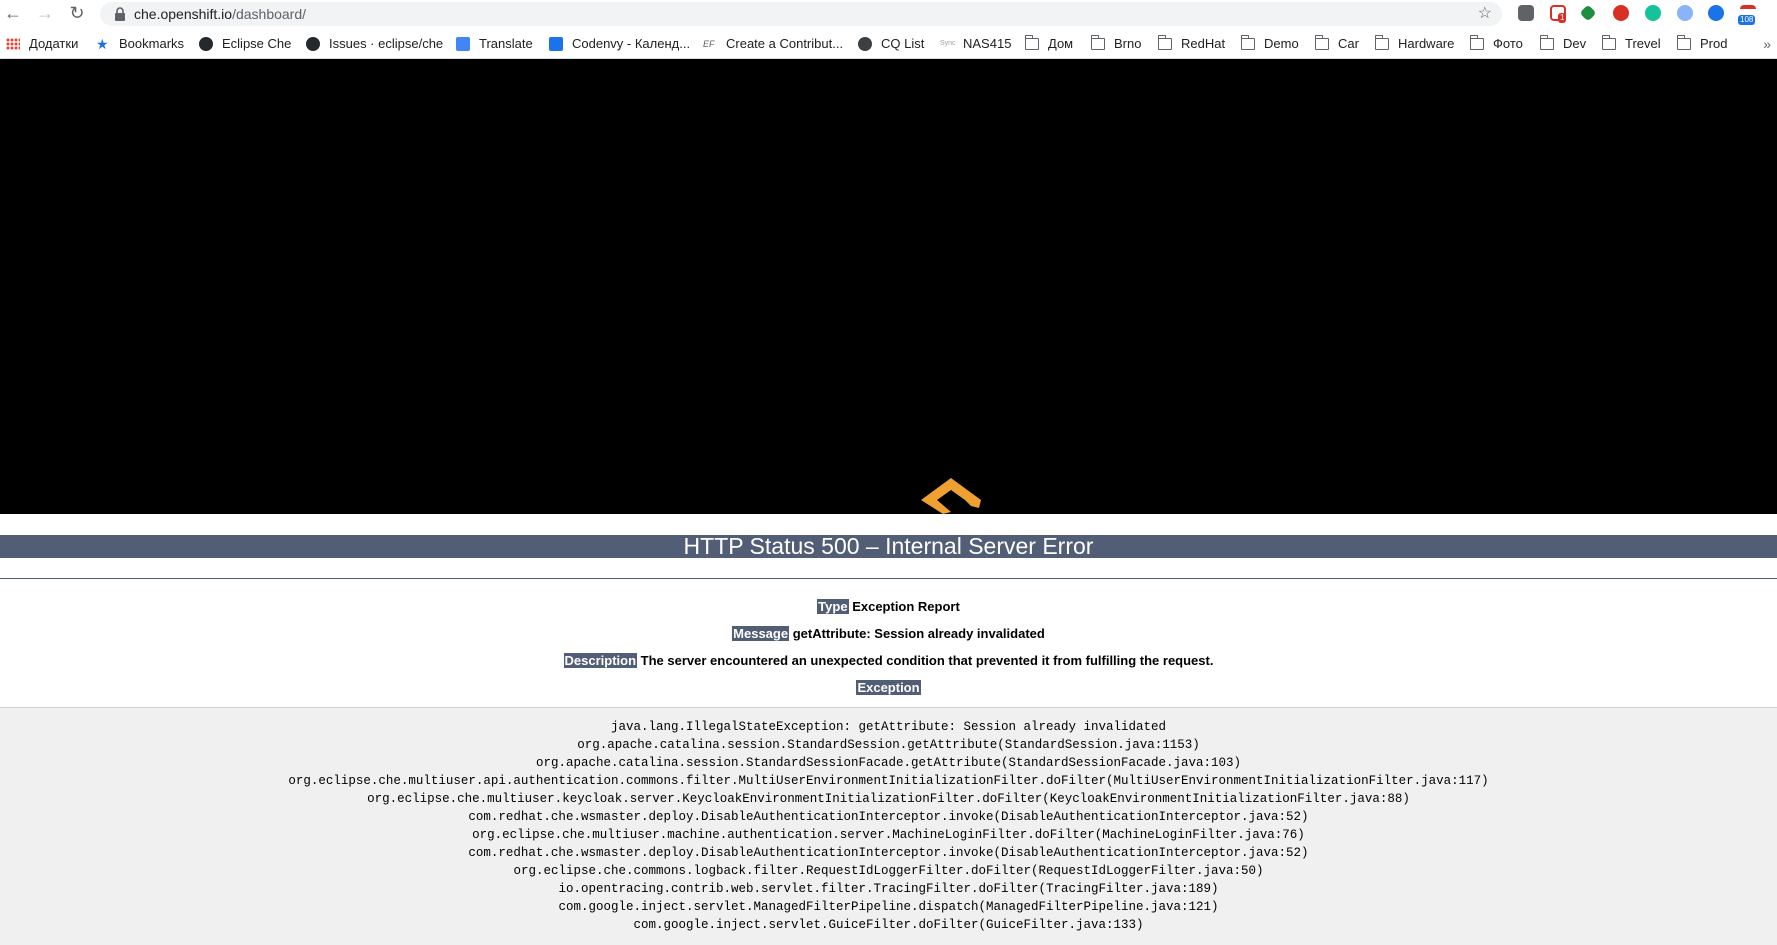 Image resolution: width=1777 pixels, height=945 pixels. I want to click on bookmark-folder-hardware: Hardware, so click(1414, 44).